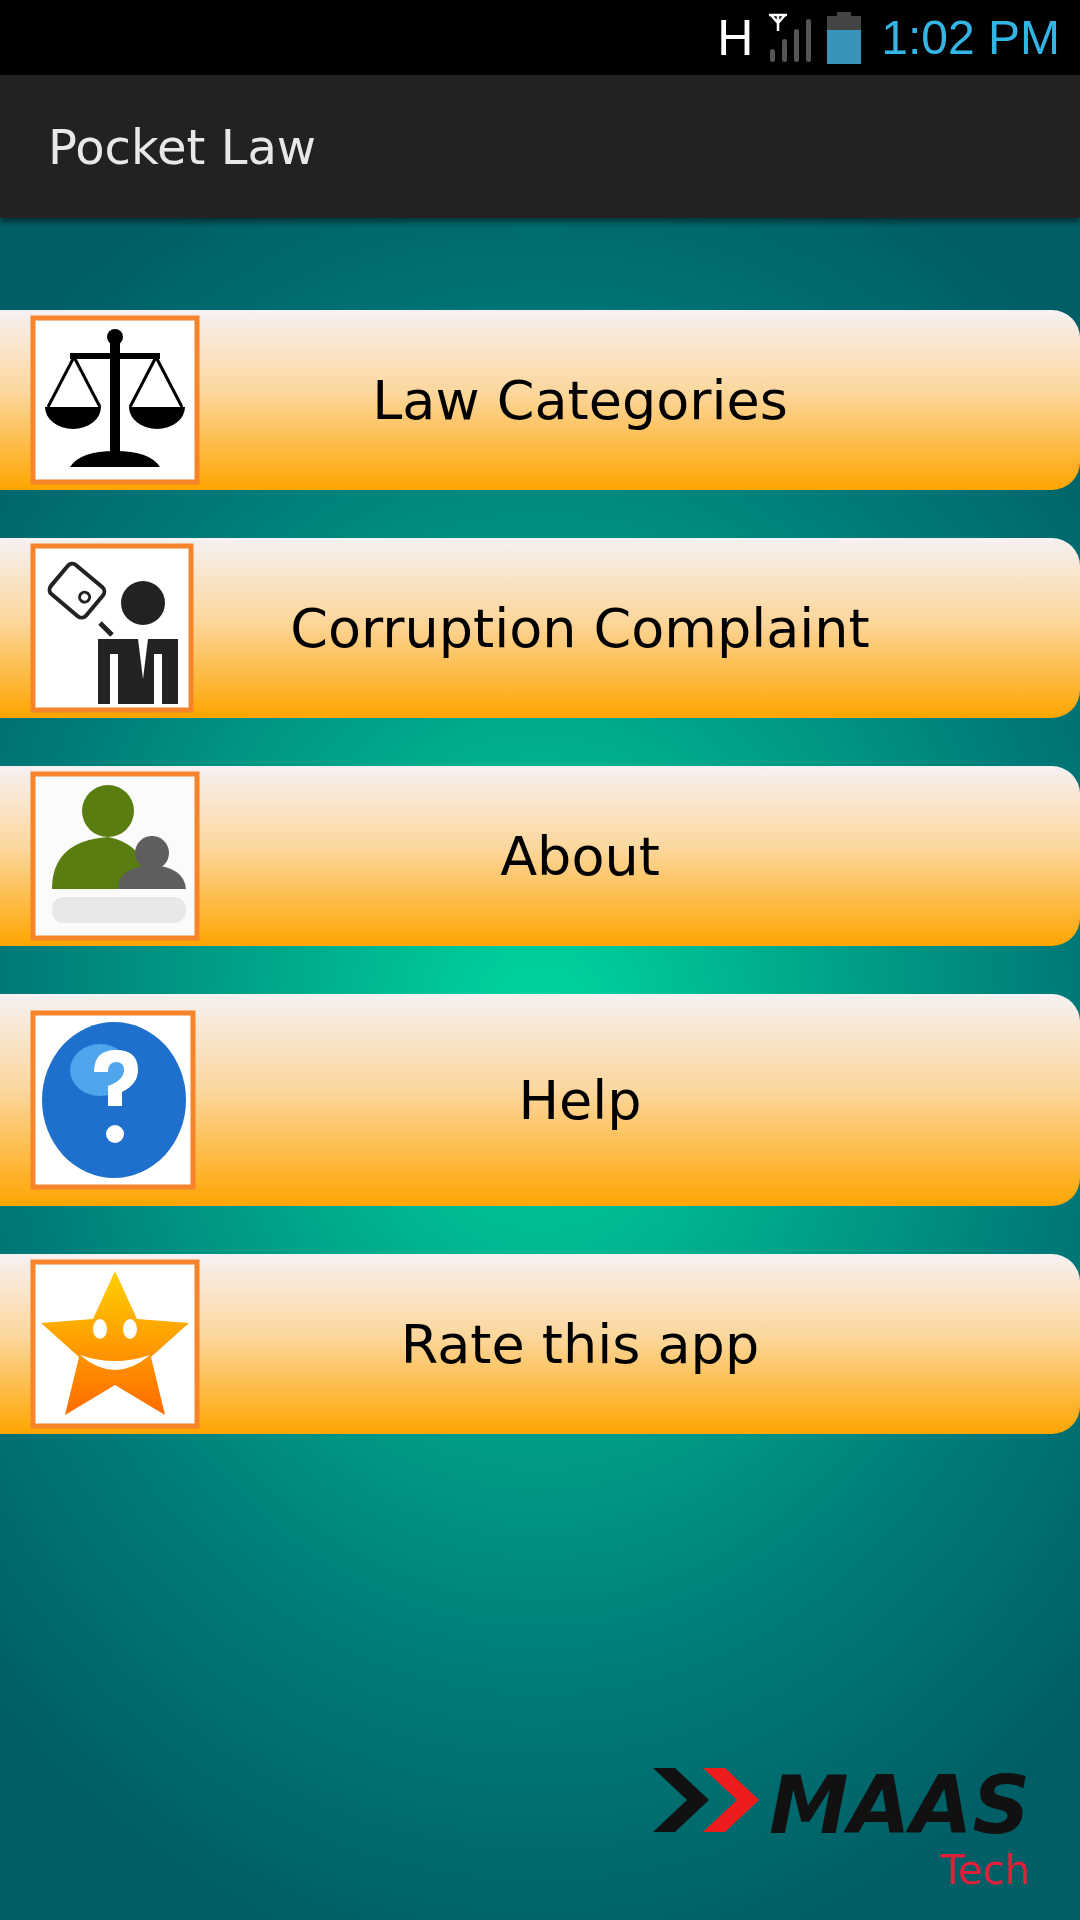 This screenshot has width=1080, height=1920. What do you see at coordinates (899, 1806) in the screenshot?
I see `logo-text: MAAS` at bounding box center [899, 1806].